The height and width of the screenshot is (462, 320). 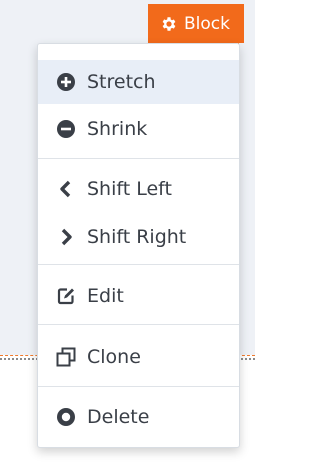 What do you see at coordinates (66, 82) in the screenshot?
I see `plus-circle-icon` at bounding box center [66, 82].